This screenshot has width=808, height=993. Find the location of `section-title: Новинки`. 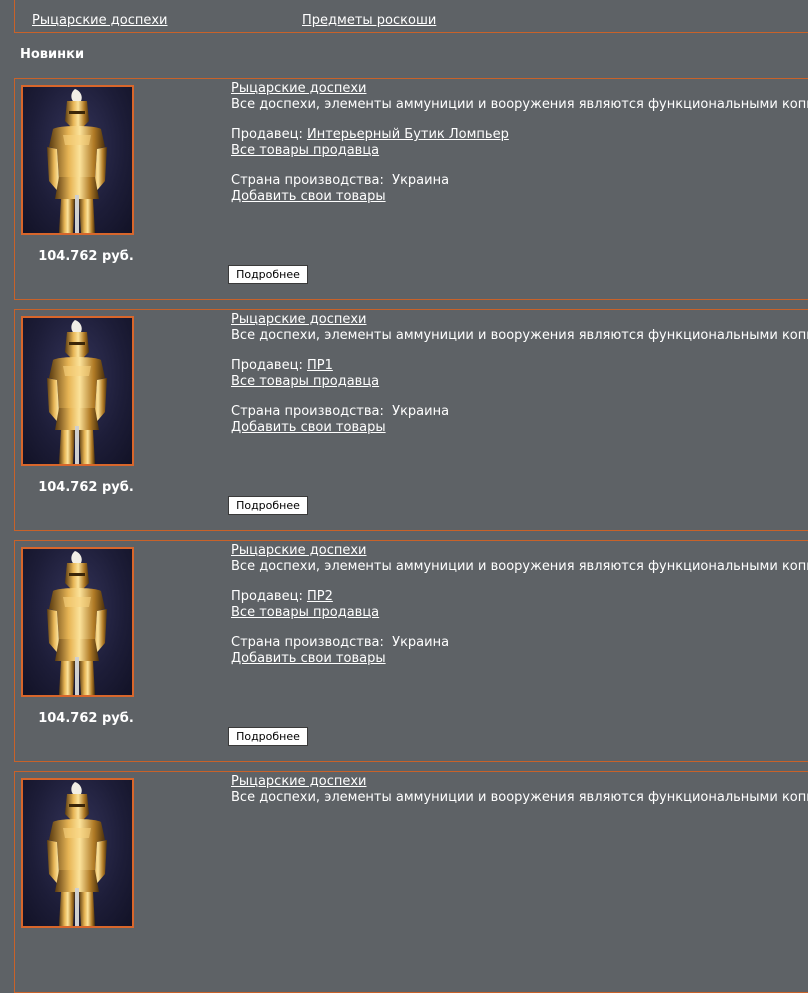

section-title: Новинки is located at coordinates (52, 54).